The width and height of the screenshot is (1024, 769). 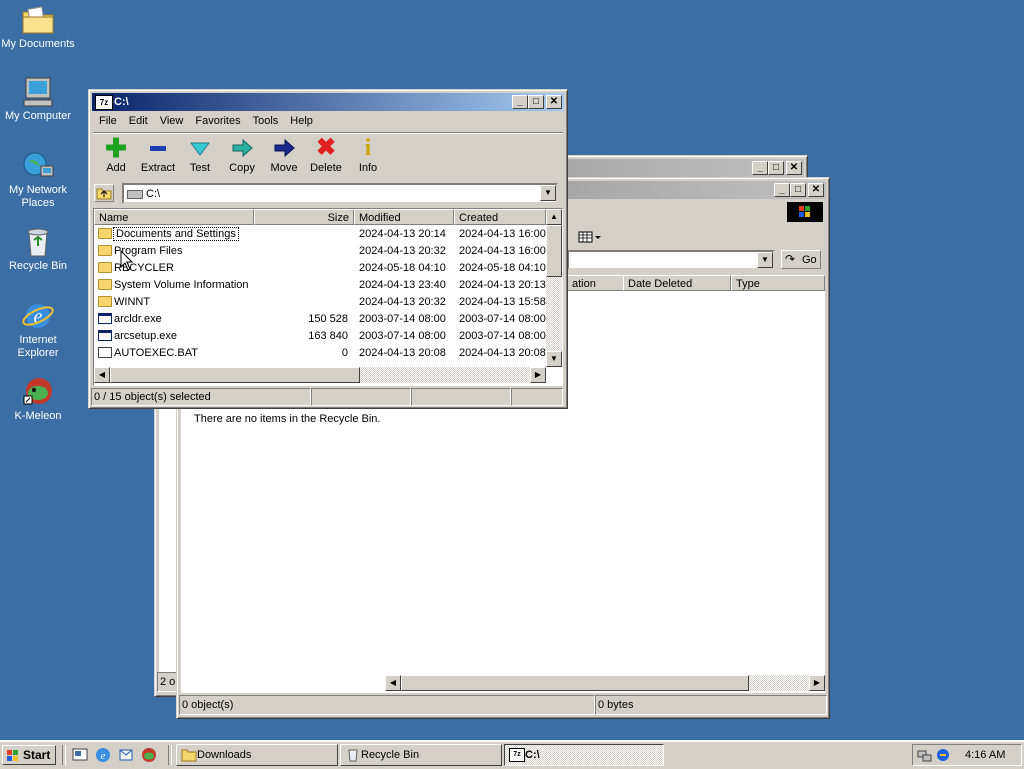 I want to click on minus-icon, so click(x=158, y=148).